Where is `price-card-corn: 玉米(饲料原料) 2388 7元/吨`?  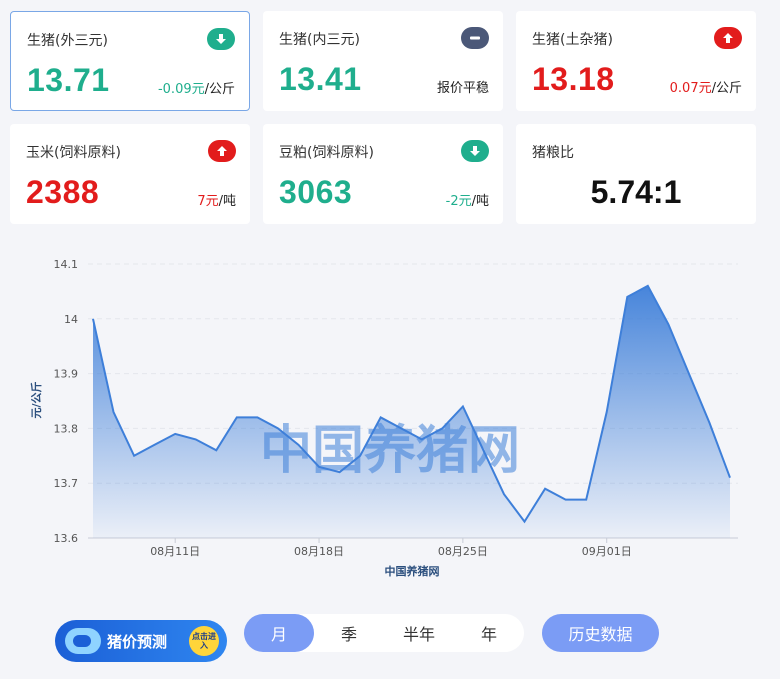 price-card-corn: 玉米(饲料原料) 2388 7元/吨 is located at coordinates (130, 174).